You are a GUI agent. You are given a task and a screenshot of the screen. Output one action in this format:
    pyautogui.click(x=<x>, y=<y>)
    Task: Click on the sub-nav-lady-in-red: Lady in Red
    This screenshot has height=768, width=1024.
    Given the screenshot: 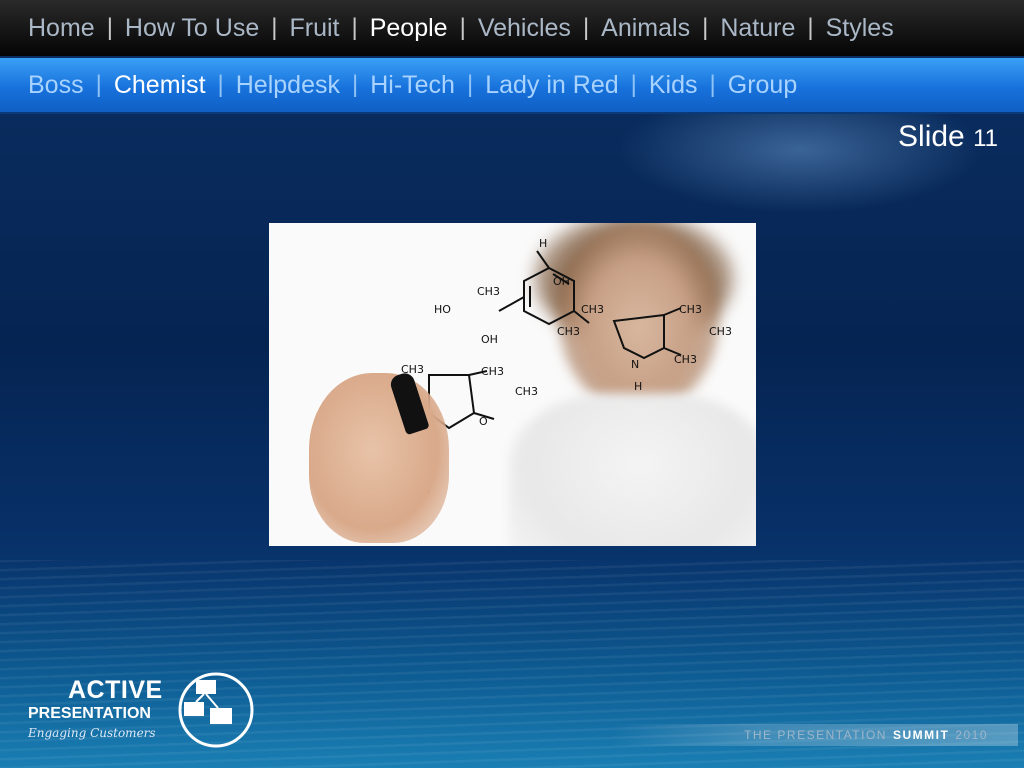 What is the action you would take?
    pyautogui.click(x=551, y=85)
    